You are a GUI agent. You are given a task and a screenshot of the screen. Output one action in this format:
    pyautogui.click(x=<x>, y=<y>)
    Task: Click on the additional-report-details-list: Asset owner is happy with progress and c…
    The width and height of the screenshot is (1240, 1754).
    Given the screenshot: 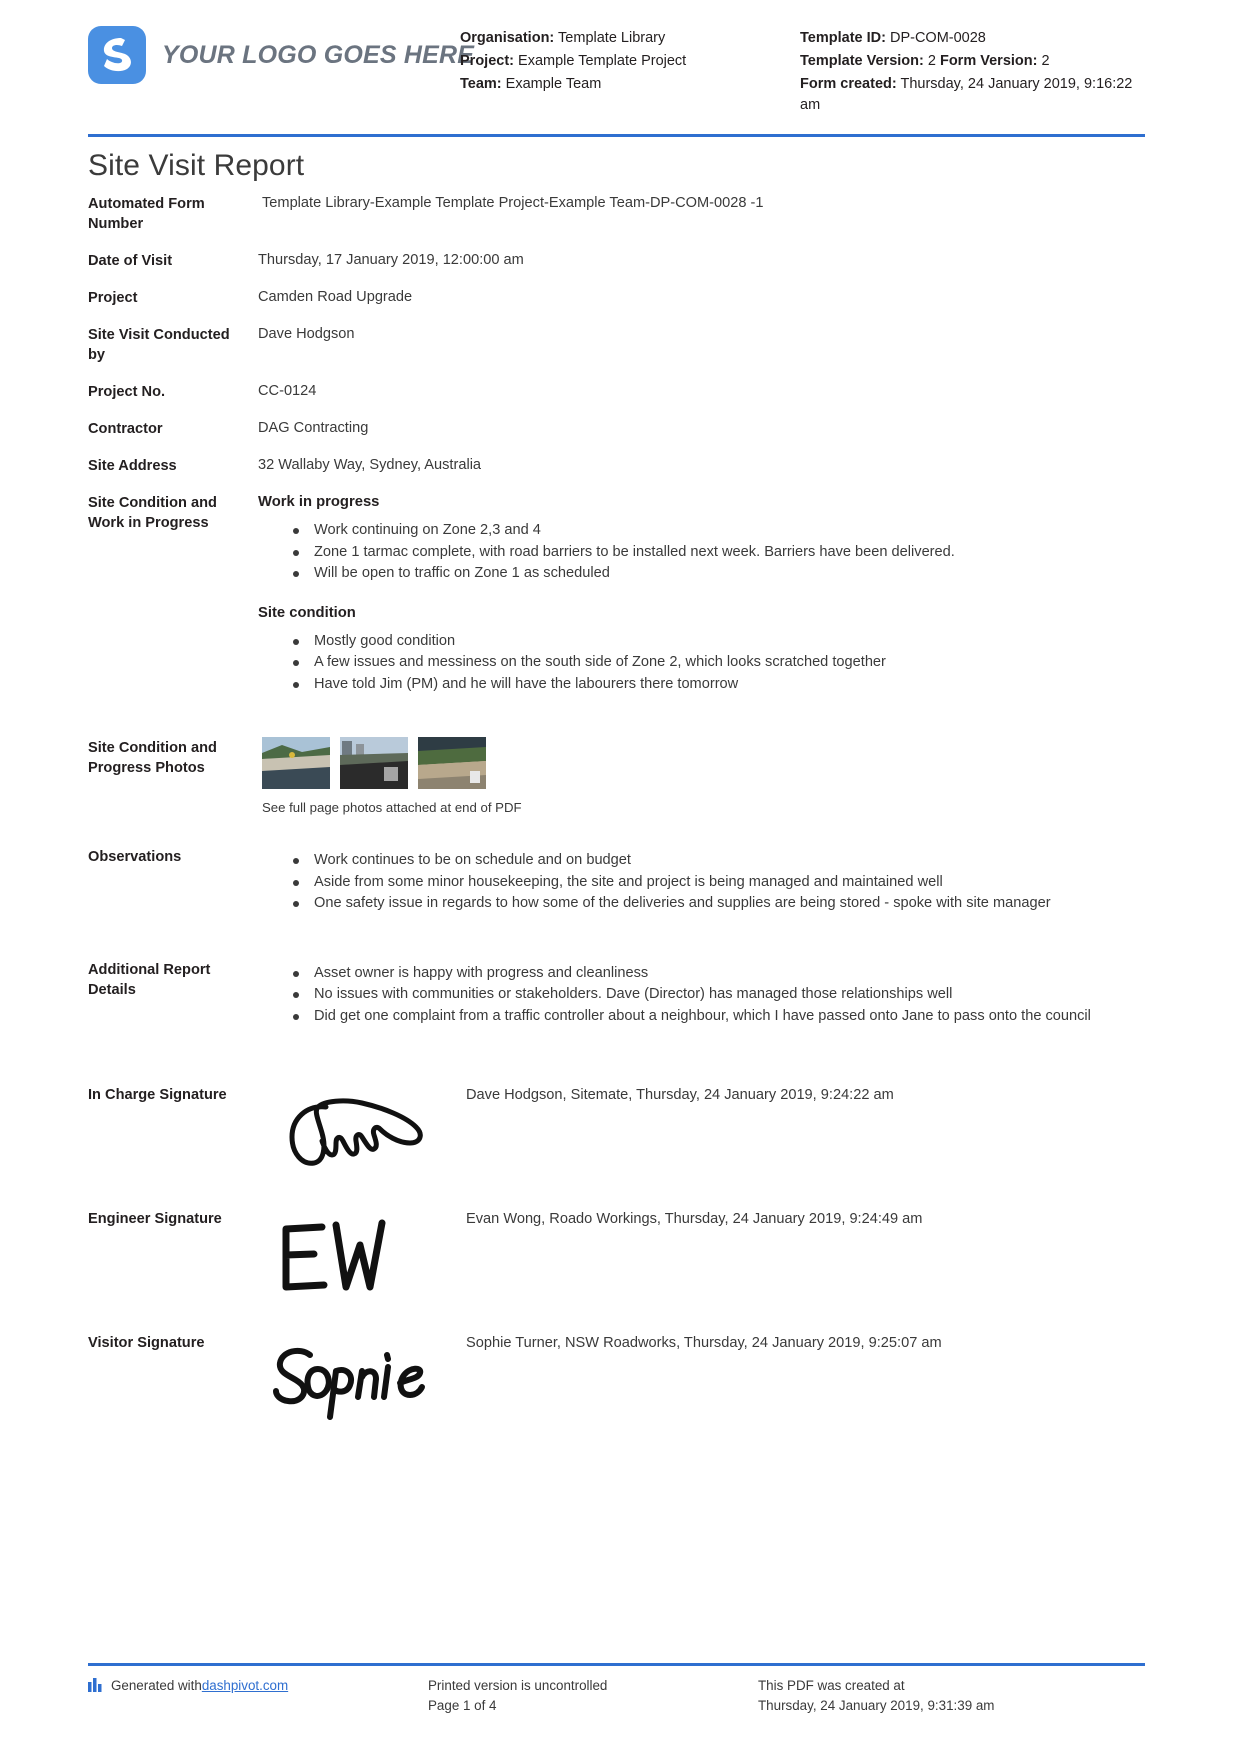 What is the action you would take?
    pyautogui.click(x=701, y=995)
    